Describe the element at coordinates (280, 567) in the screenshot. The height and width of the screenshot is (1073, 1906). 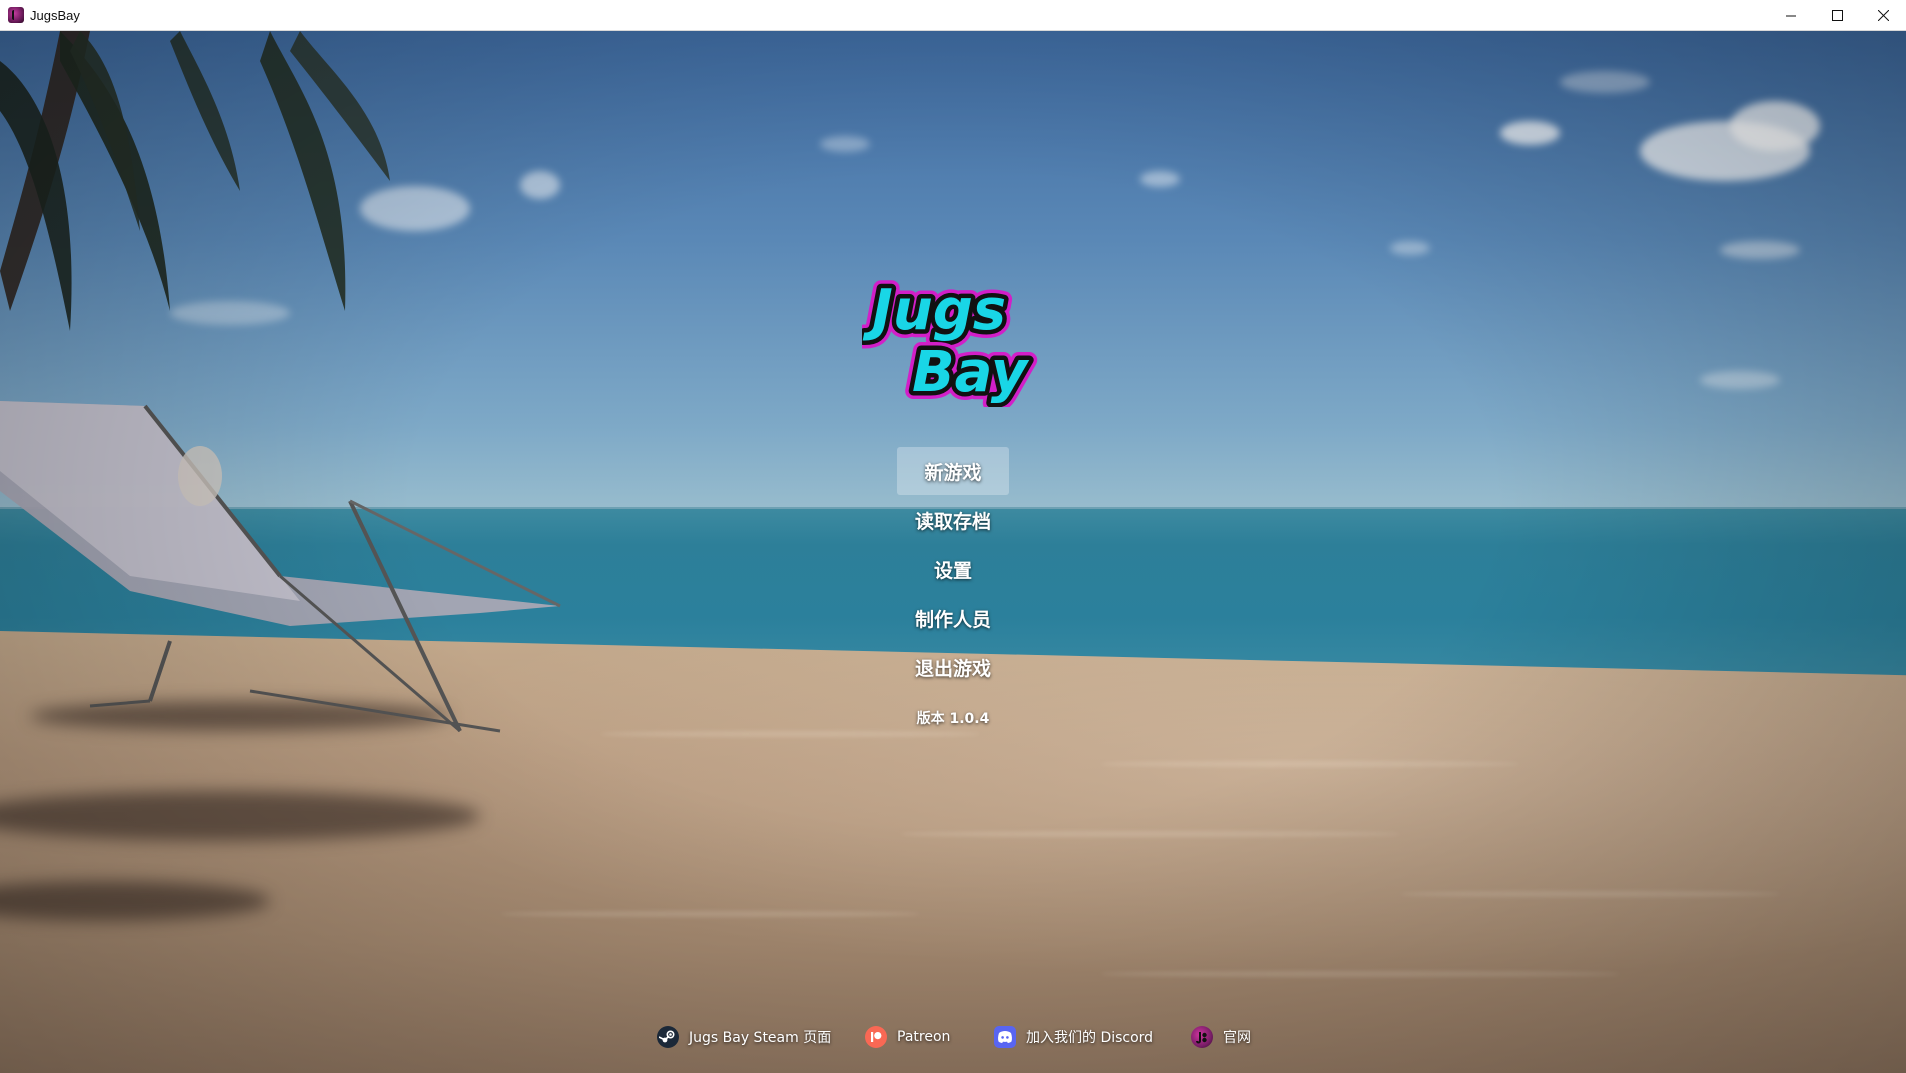
I see `beach-chair` at that location.